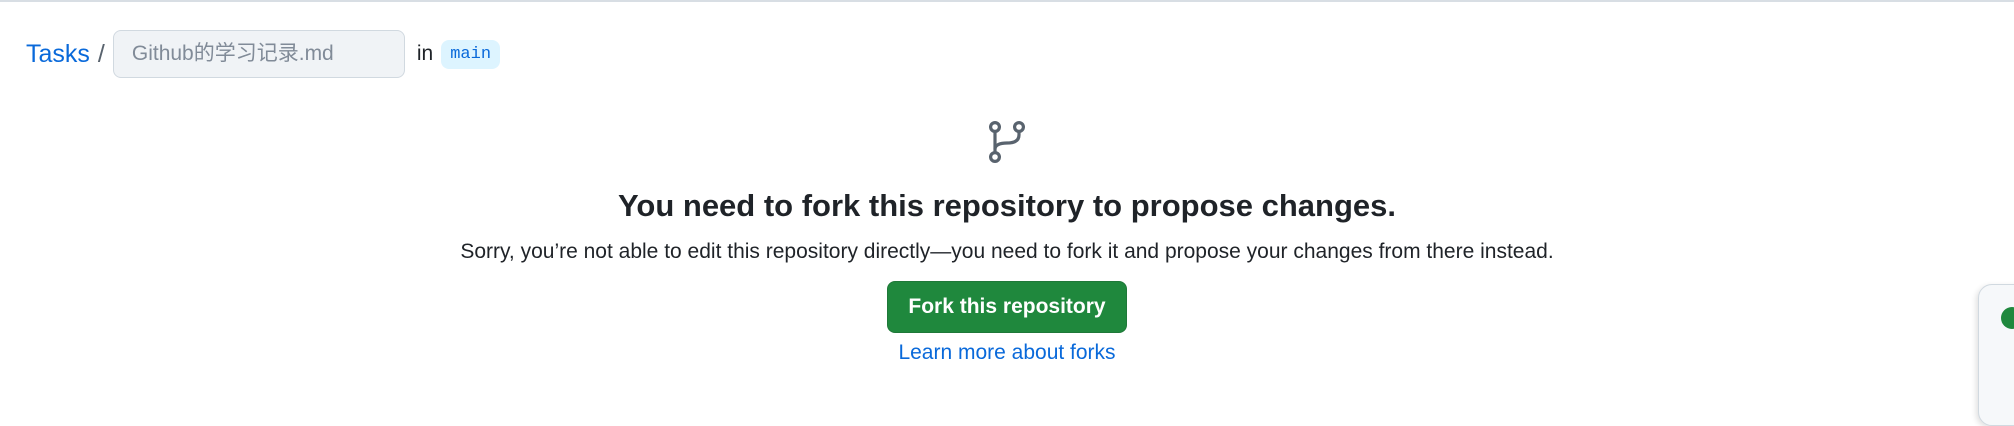 The image size is (2014, 426). What do you see at coordinates (1996, 355) in the screenshot?
I see `floating-widget` at bounding box center [1996, 355].